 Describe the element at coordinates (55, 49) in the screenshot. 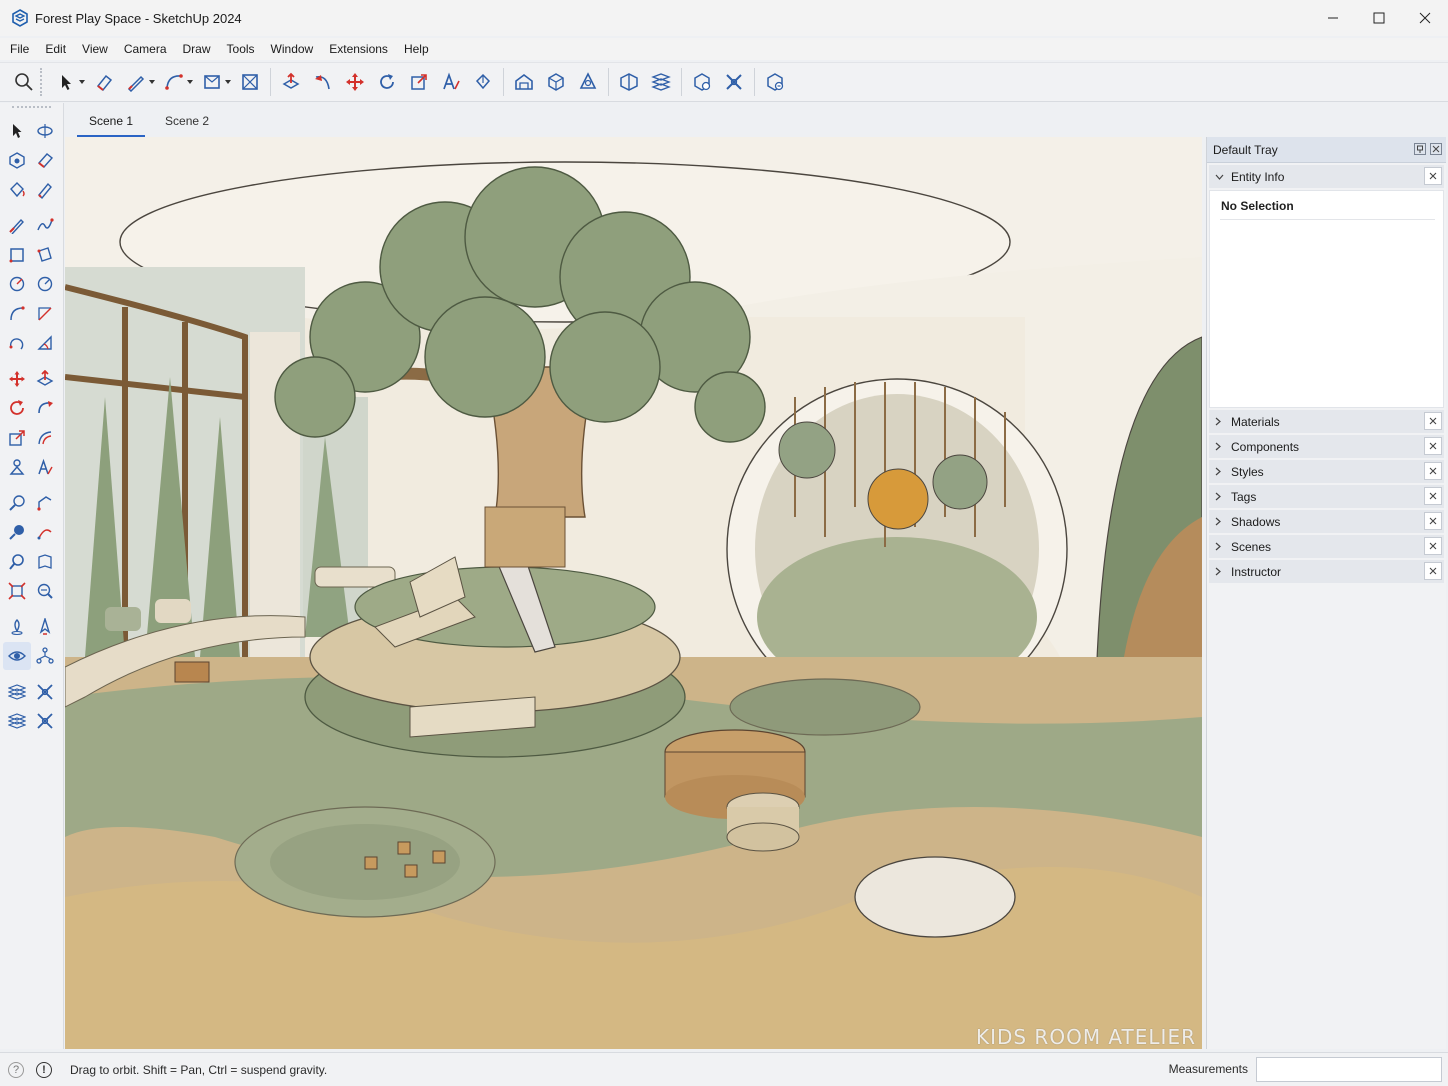

I see `menu-edit: Edit` at that location.